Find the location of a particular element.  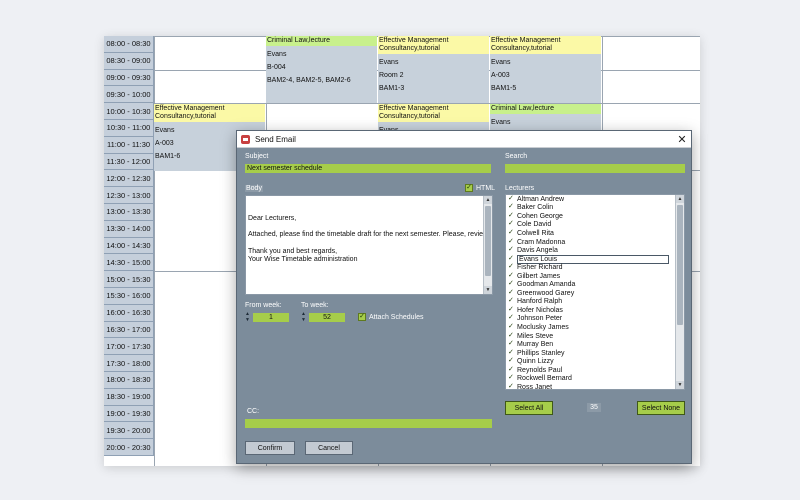

subject-input: Next semester schedule is located at coordinates (368, 168).